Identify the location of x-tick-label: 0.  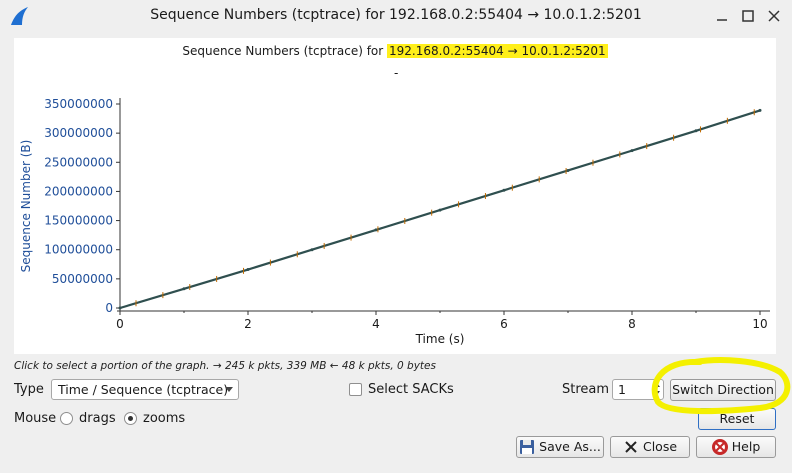
(120, 324).